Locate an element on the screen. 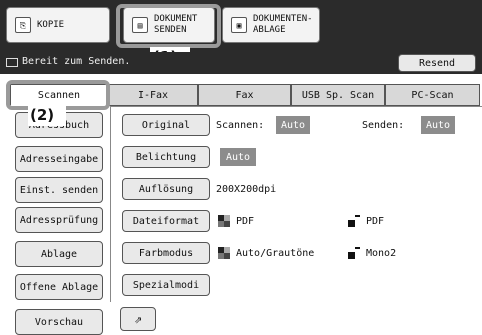 The image size is (482, 335). spezialmodi-button: Spezialmodi is located at coordinates (166, 285).